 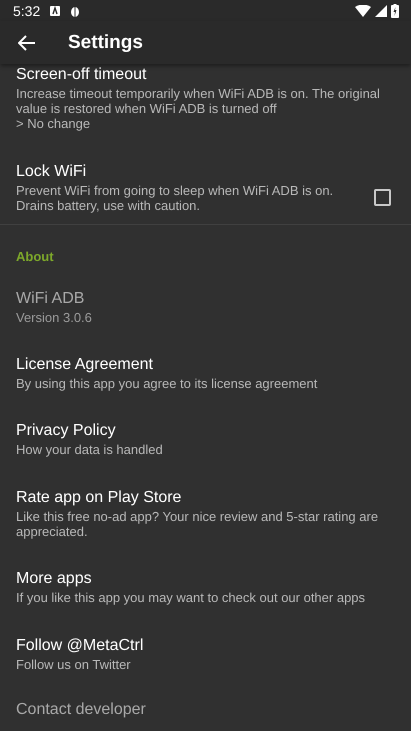 What do you see at coordinates (205, 443) in the screenshot?
I see `preference-item: Privacy Policy How your data is handled` at bounding box center [205, 443].